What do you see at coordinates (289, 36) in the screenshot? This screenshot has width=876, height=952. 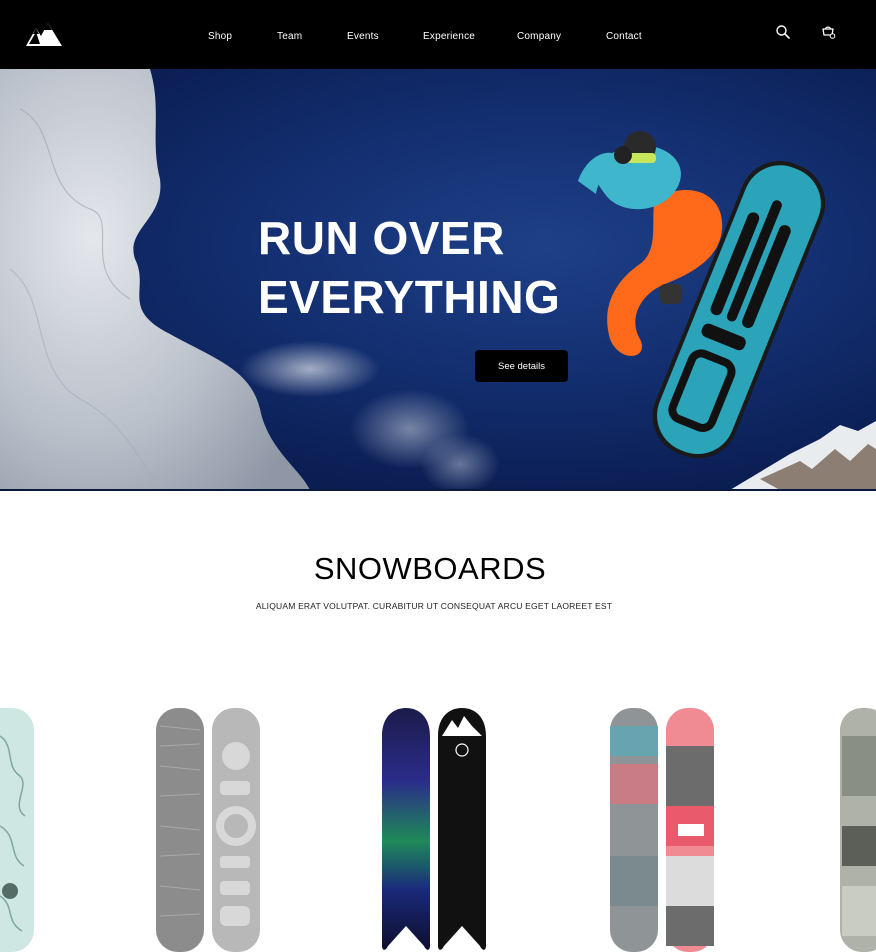 I see `nav-team: Team` at bounding box center [289, 36].